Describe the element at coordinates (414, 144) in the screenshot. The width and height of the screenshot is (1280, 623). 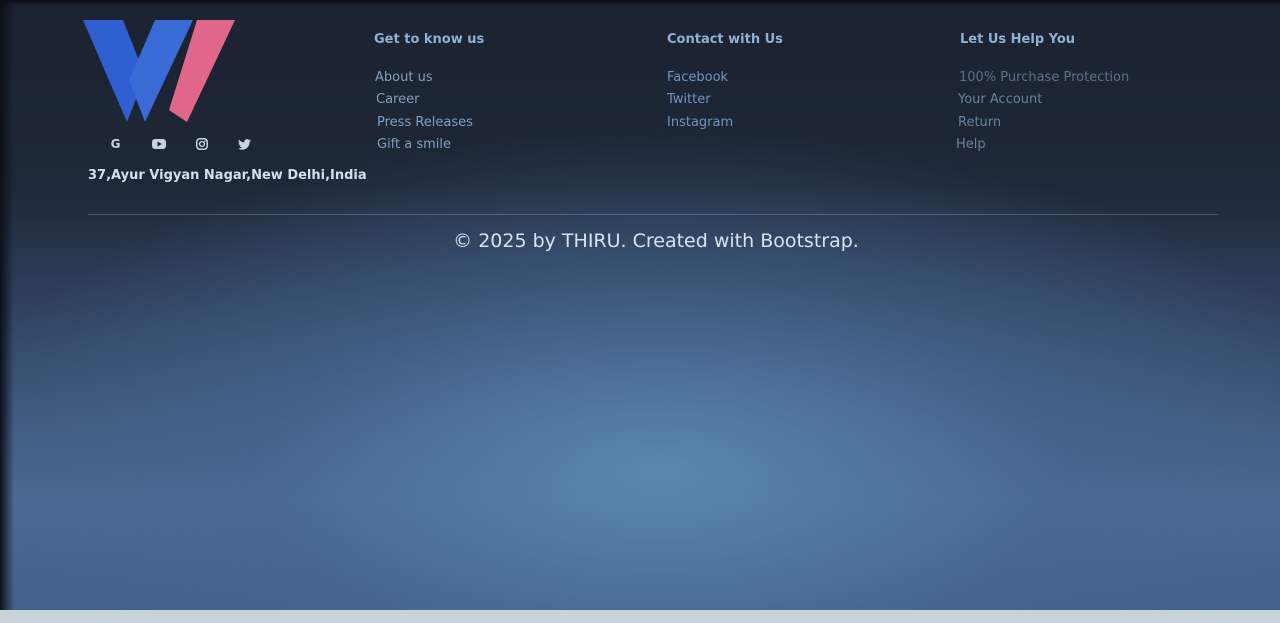
I see `link-gift-a-smile: Gift a smile` at that location.